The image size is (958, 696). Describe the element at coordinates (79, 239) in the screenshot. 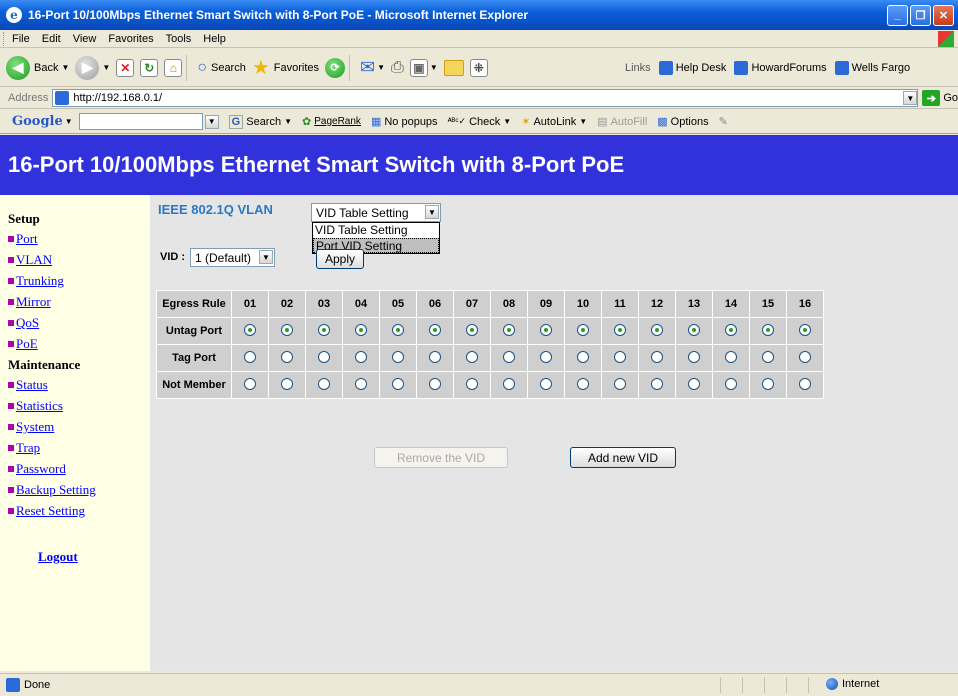

I see `sidebar-item-port: Port` at that location.